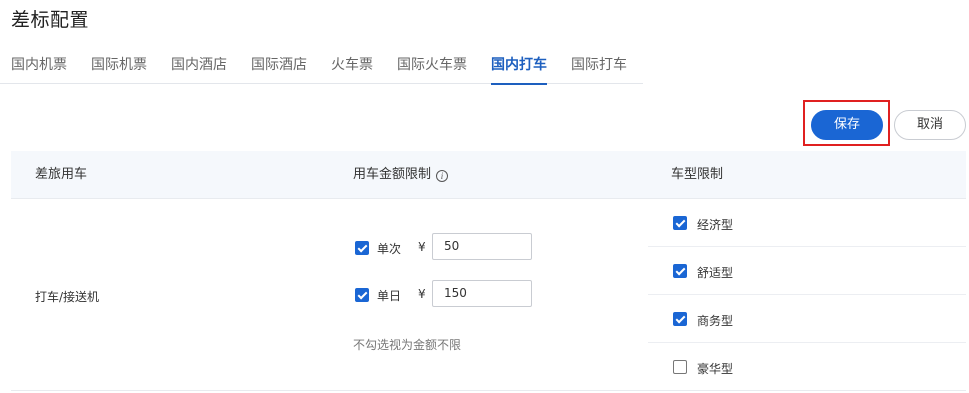  What do you see at coordinates (519, 69) in the screenshot?
I see `tab-domestic-taxi: 国内打车` at bounding box center [519, 69].